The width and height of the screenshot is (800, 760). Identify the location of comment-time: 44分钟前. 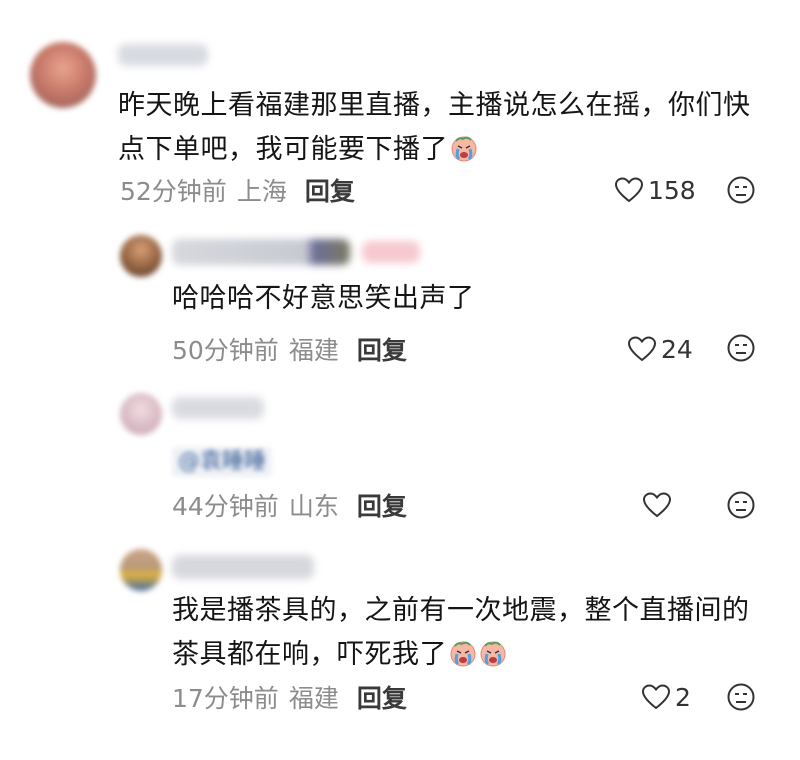
(225, 506).